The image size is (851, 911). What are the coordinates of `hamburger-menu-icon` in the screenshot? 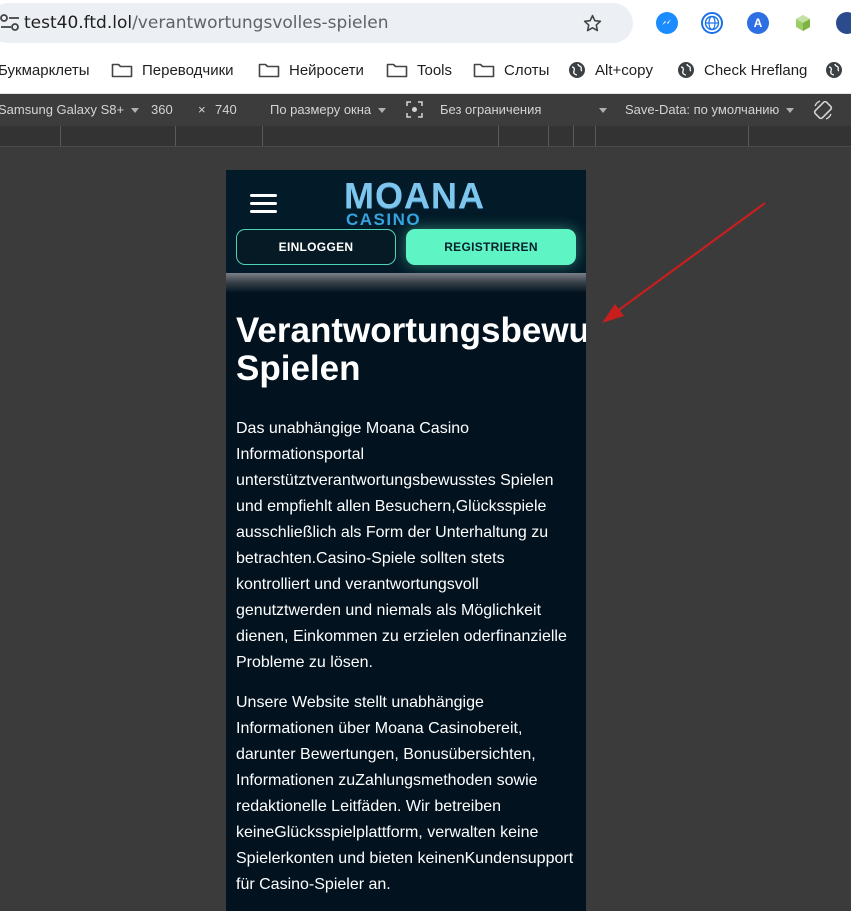 It's located at (263, 204).